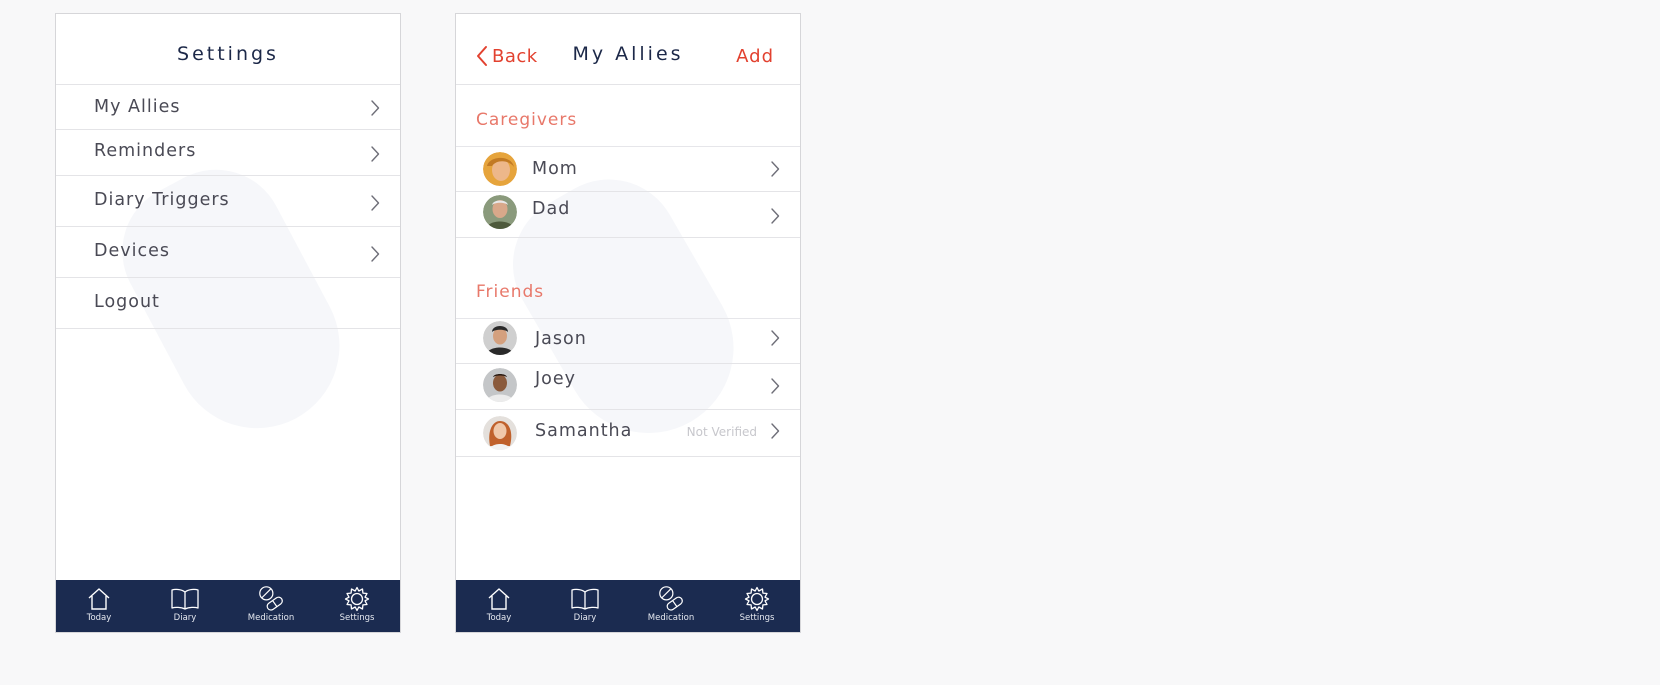 This screenshot has width=1660, height=685. I want to click on ally-row-mom: Mom, so click(628, 169).